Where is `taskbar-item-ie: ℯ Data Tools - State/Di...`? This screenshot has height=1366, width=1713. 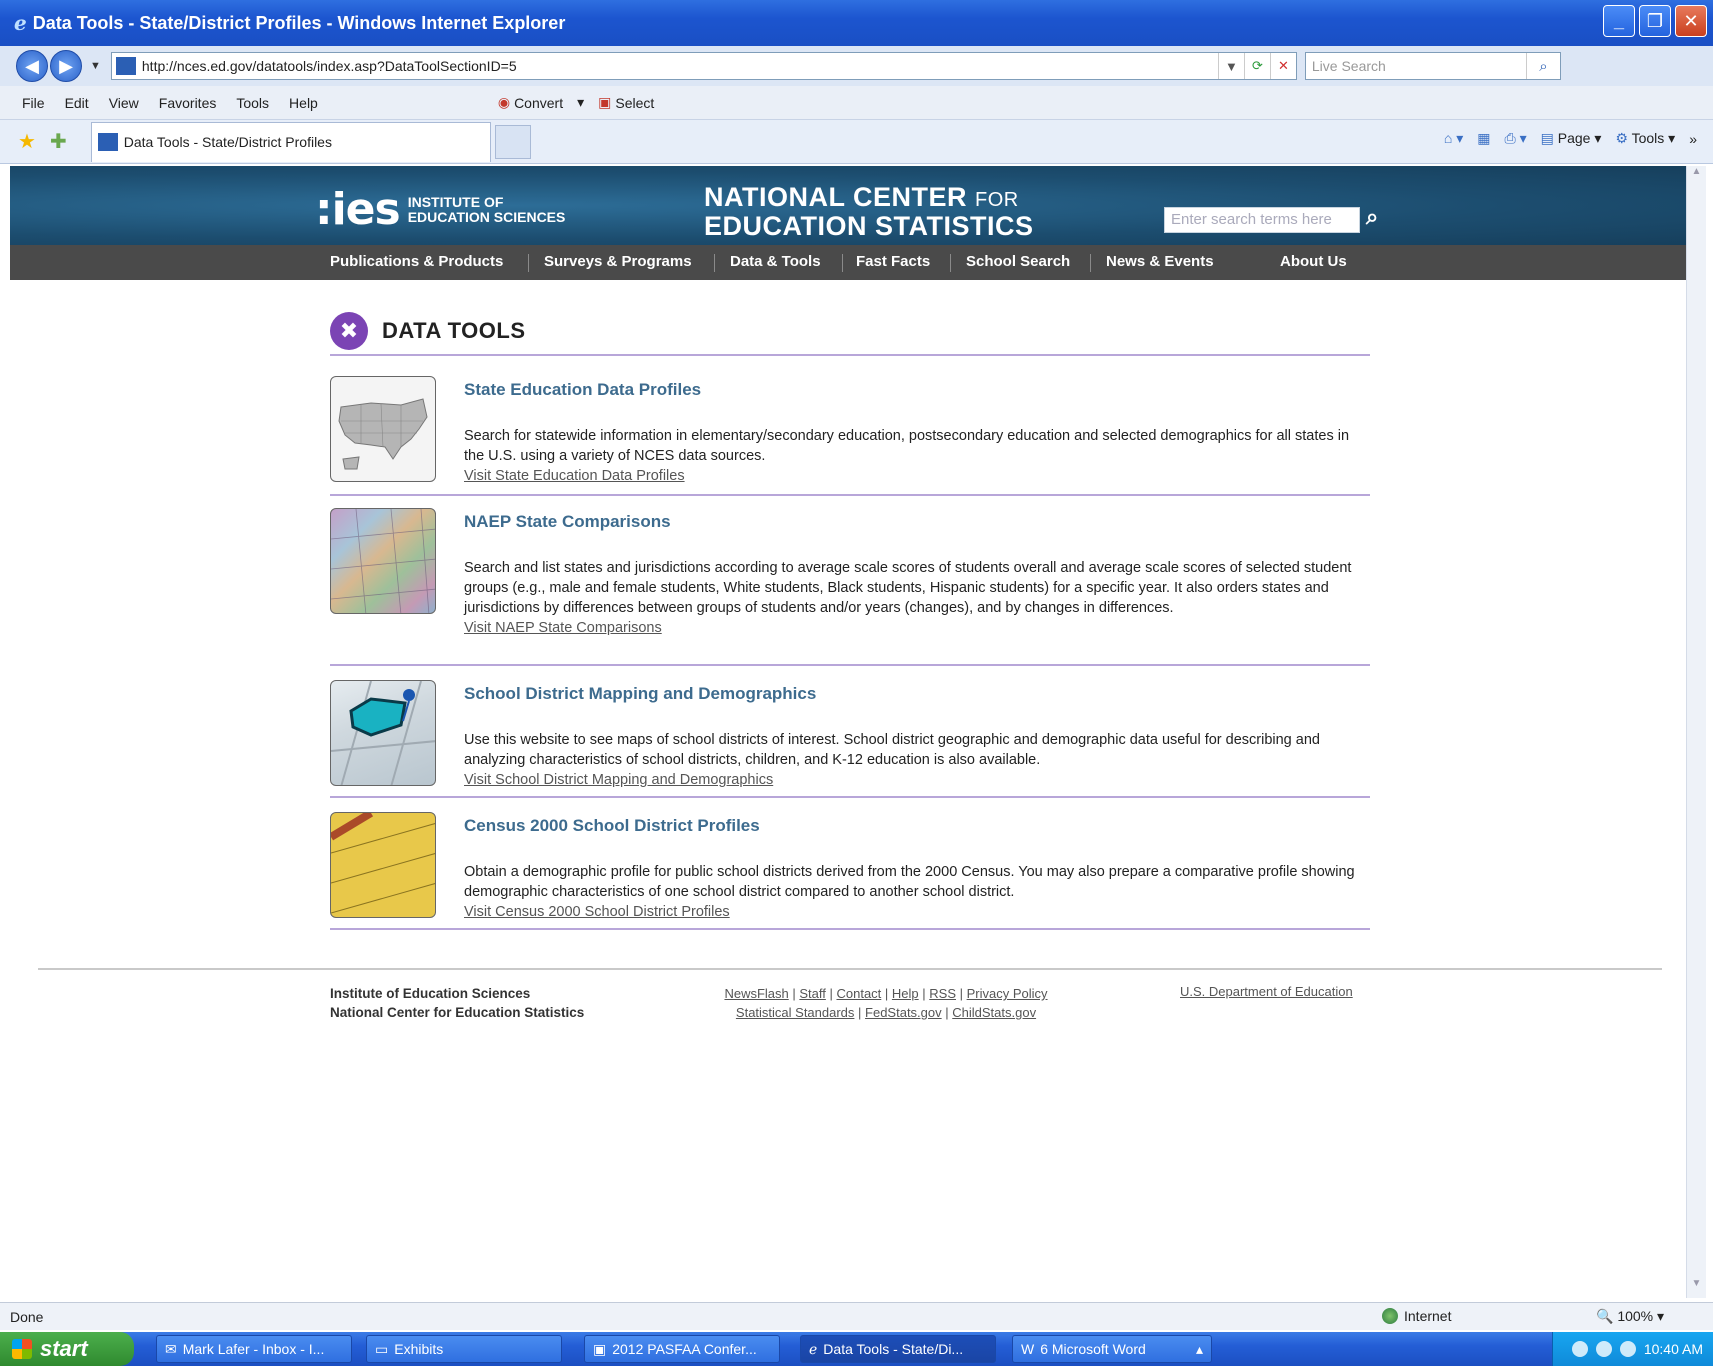
taskbar-item-ie: ℯ Data Tools - State/Di... is located at coordinates (898, 1349).